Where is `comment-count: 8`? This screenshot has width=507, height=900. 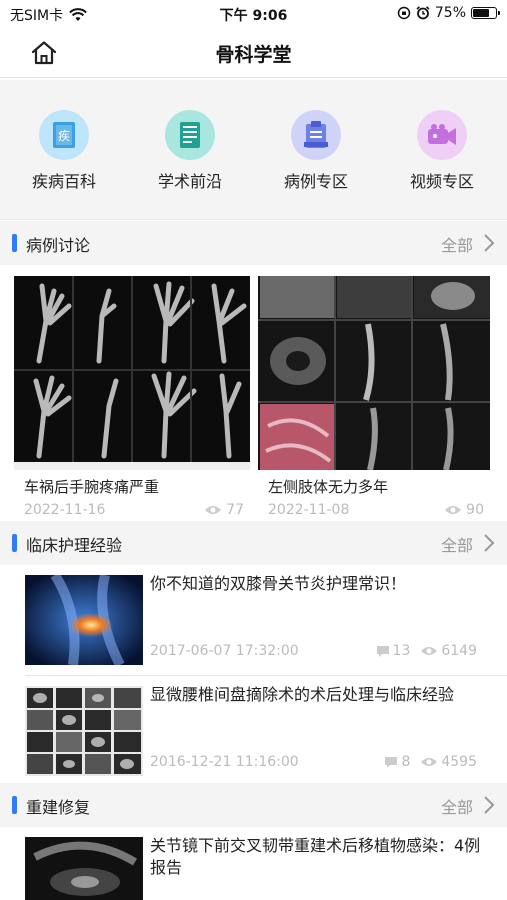
comment-count: 8 is located at coordinates (406, 762).